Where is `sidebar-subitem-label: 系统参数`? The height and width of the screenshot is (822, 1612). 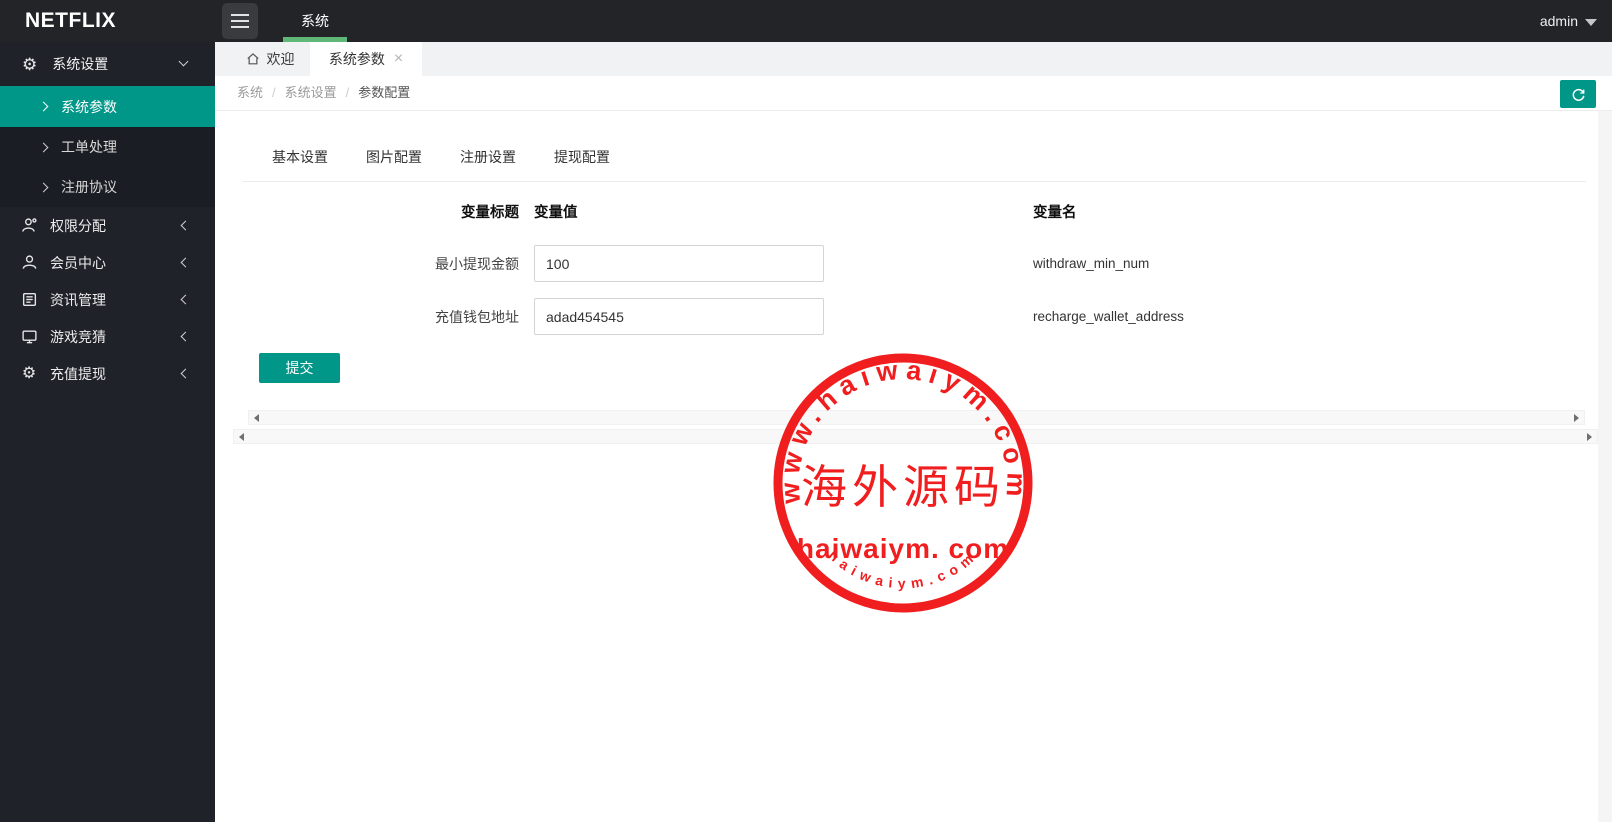 sidebar-subitem-label: 系统参数 is located at coordinates (89, 106).